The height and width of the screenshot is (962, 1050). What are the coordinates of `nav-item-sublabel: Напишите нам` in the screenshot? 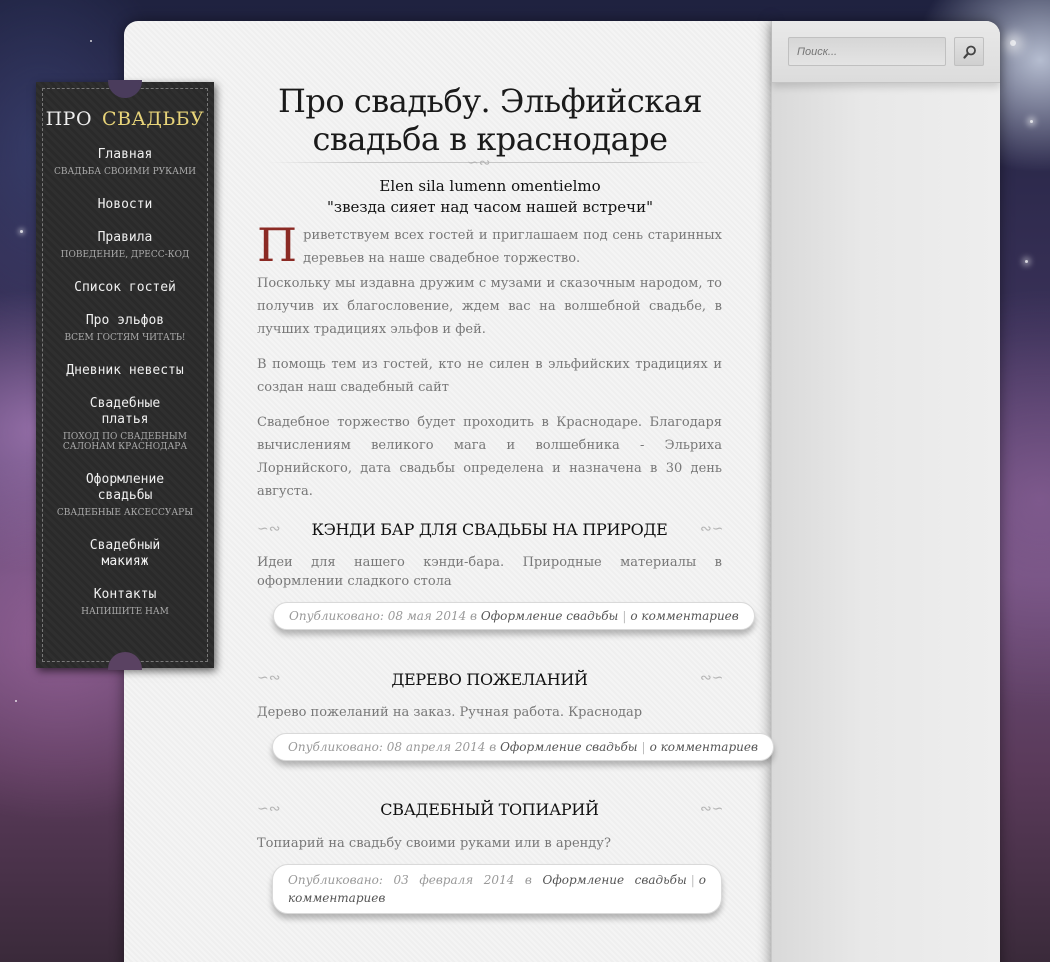 It's located at (125, 612).